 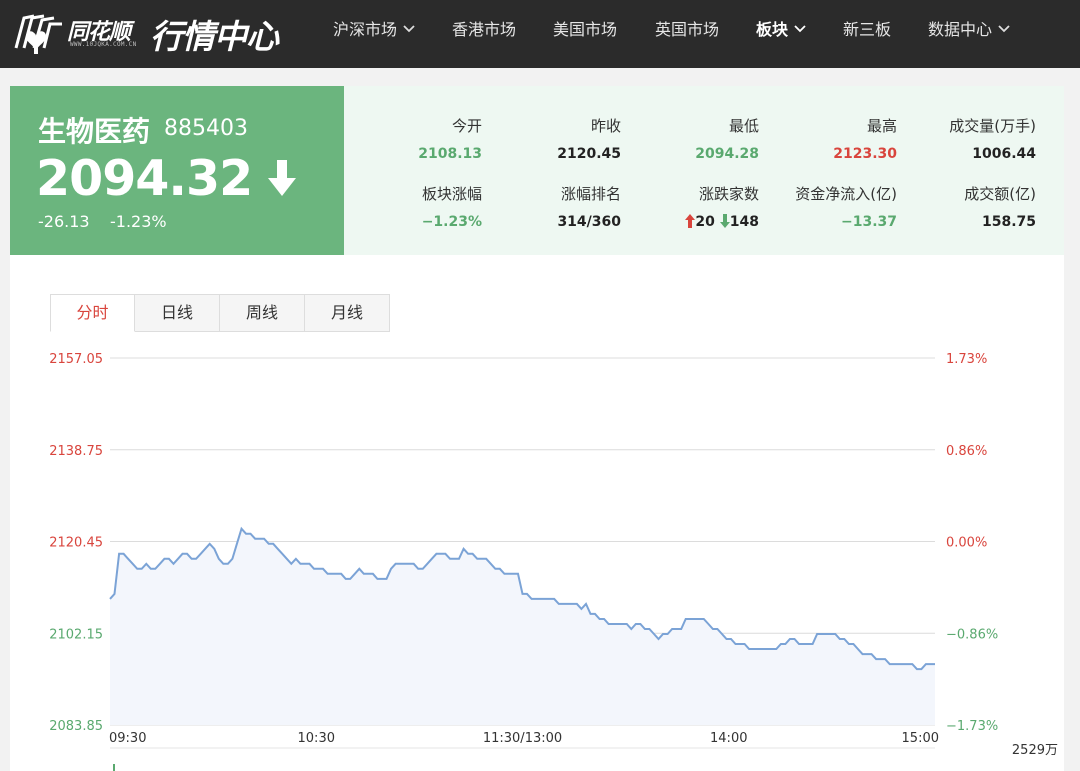 I want to click on nav-item-sector: 板块, so click(x=781, y=34).